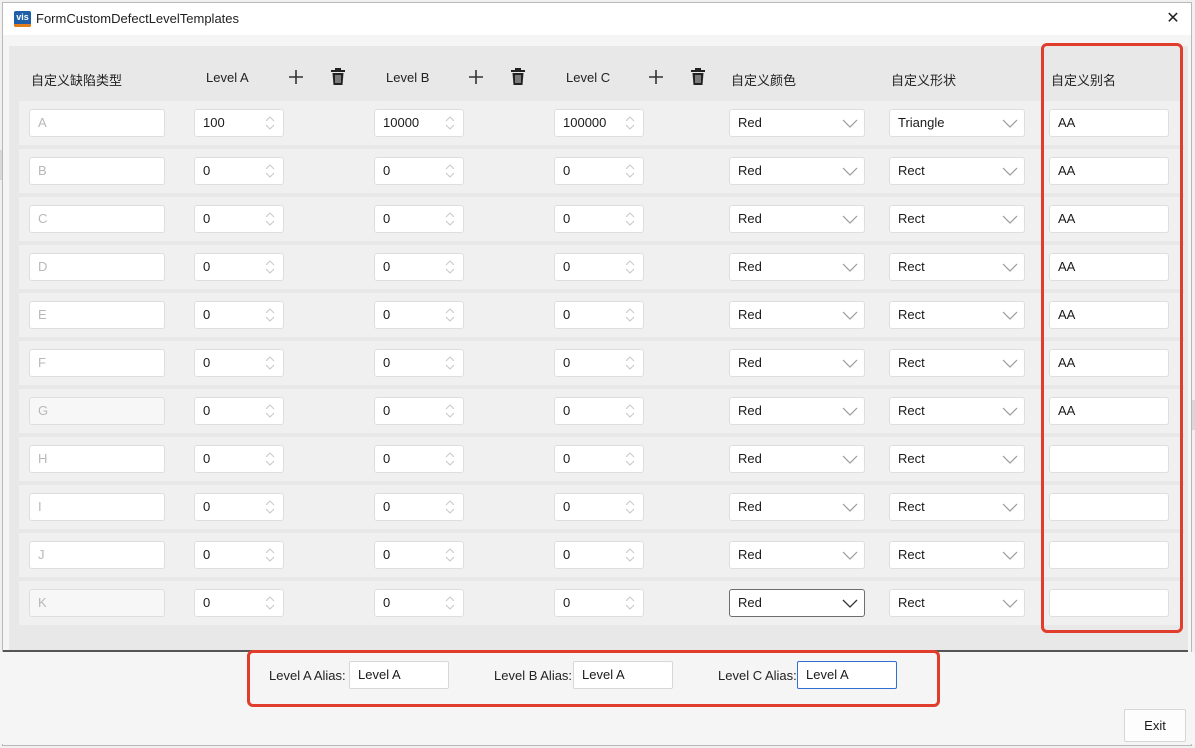 This screenshot has width=1195, height=748. Describe the element at coordinates (567, 410) in the screenshot. I see `level-c-value: 0` at that location.